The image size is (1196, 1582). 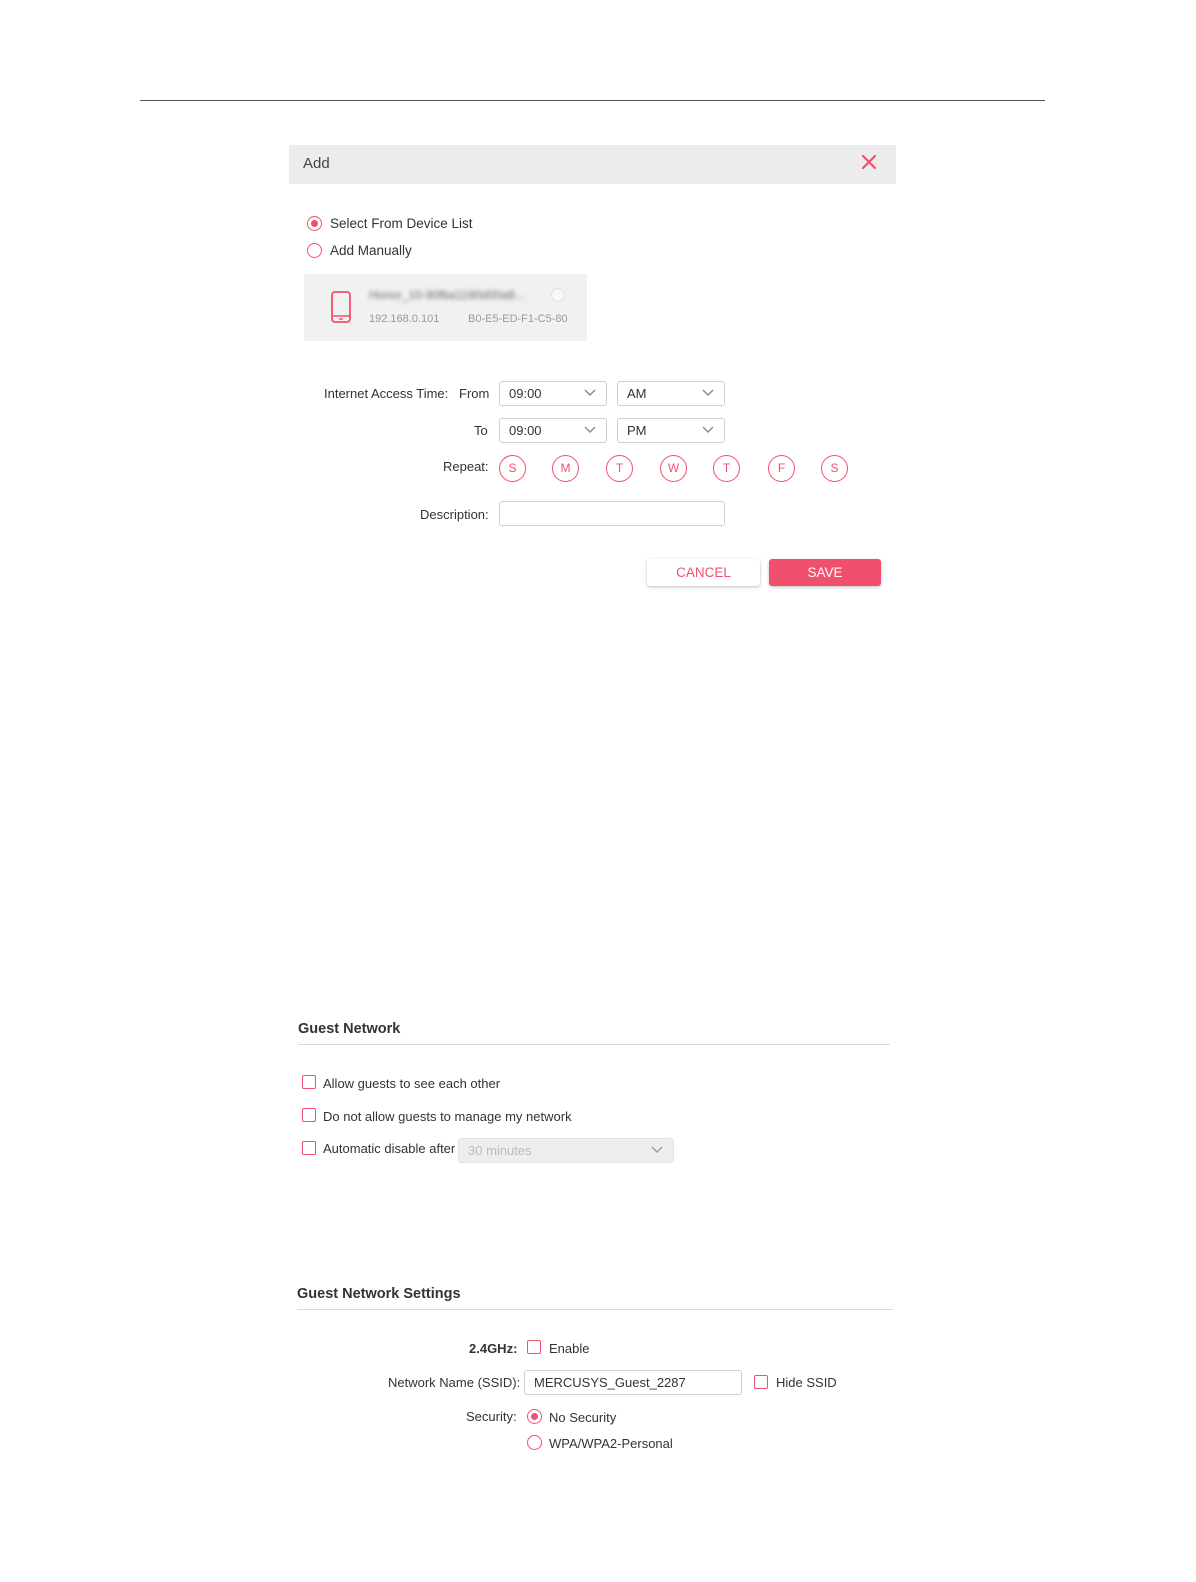 I want to click on ssid-input: MERCUSYS_Guest_2287, so click(x=633, y=1382).